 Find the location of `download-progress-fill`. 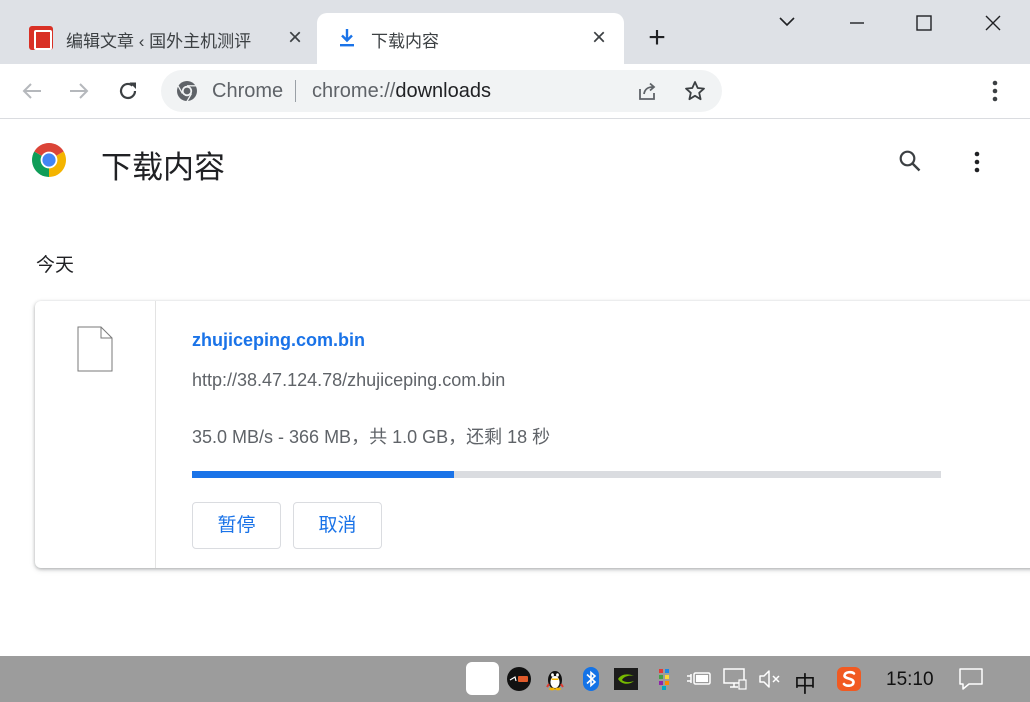

download-progress-fill is located at coordinates (323, 474).